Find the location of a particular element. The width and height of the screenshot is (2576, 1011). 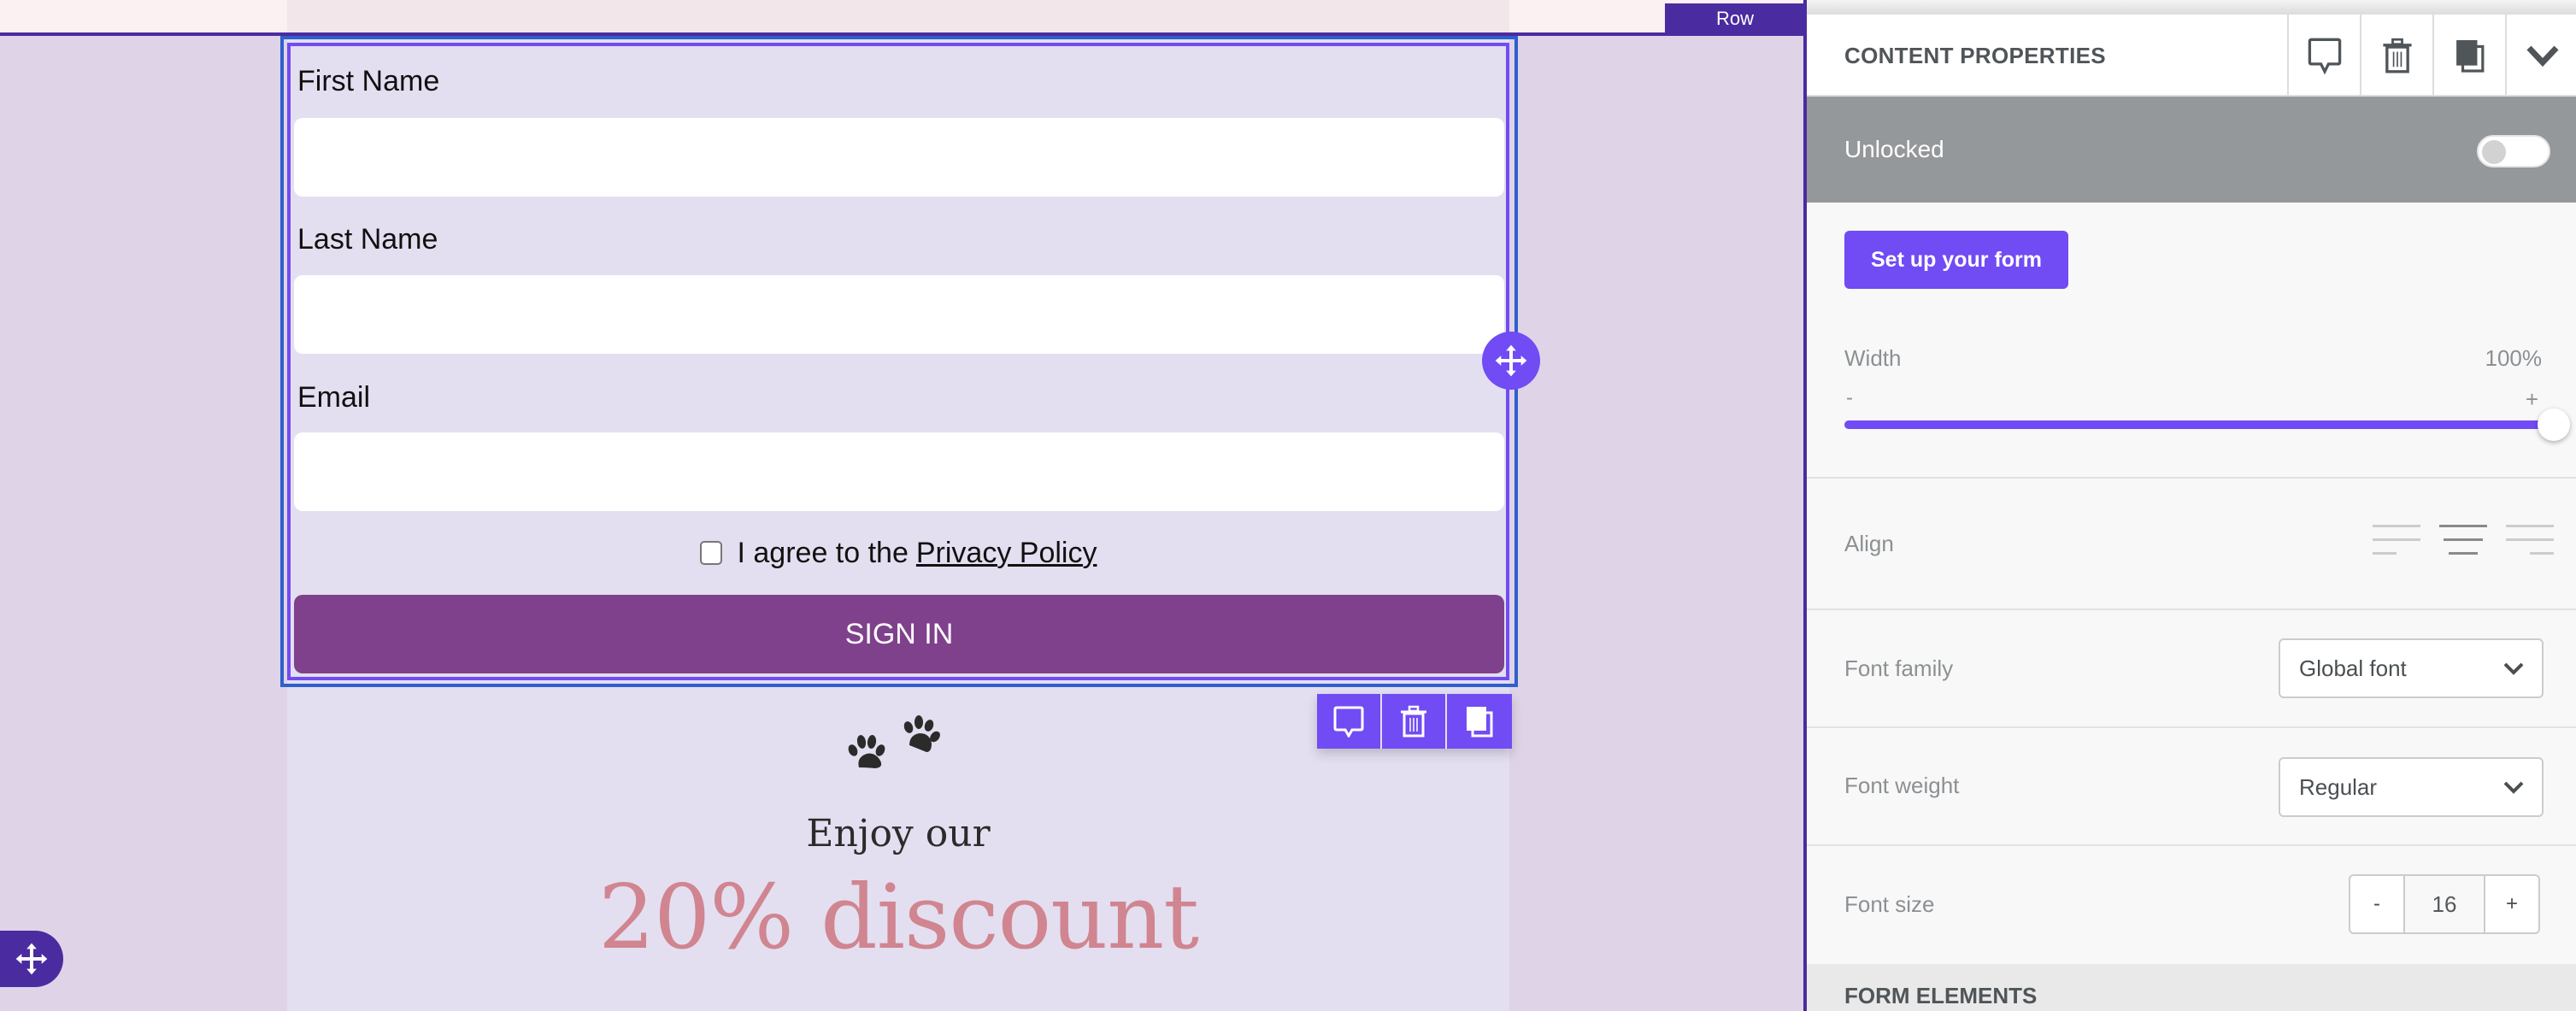

font-size-value: 16 is located at coordinates (2444, 904).